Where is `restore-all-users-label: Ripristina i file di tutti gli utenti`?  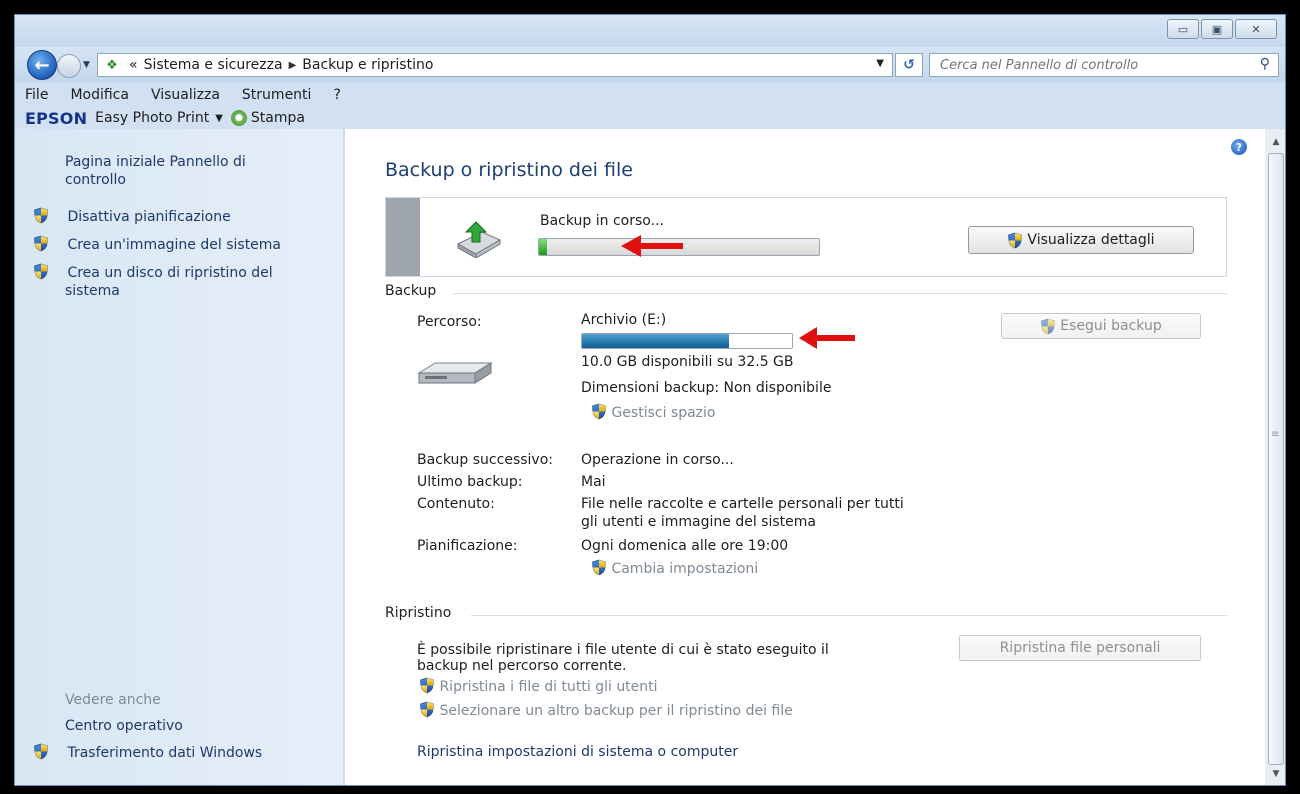
restore-all-users-label: Ripristina i file di tutti gli utenti is located at coordinates (548, 687).